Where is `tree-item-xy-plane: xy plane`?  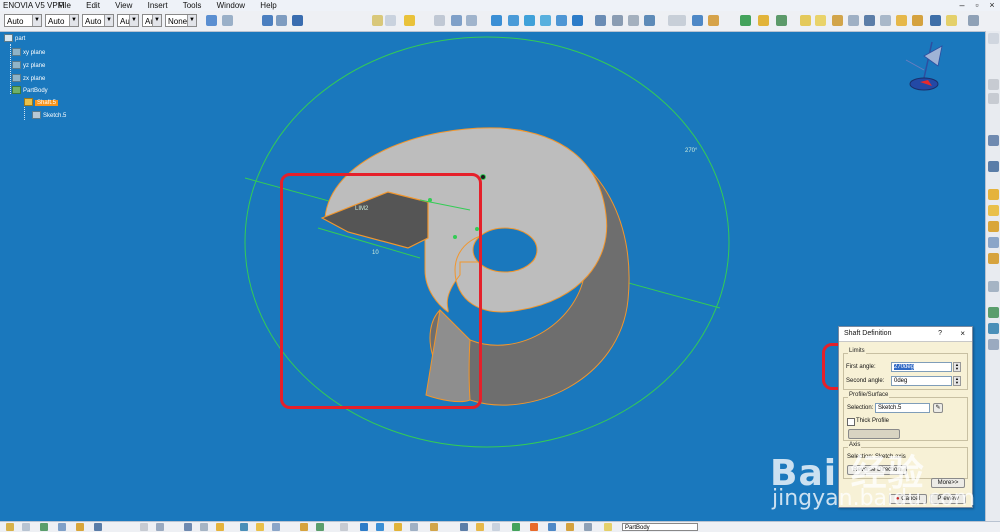 tree-item-xy-plane: xy plane is located at coordinates (28, 53).